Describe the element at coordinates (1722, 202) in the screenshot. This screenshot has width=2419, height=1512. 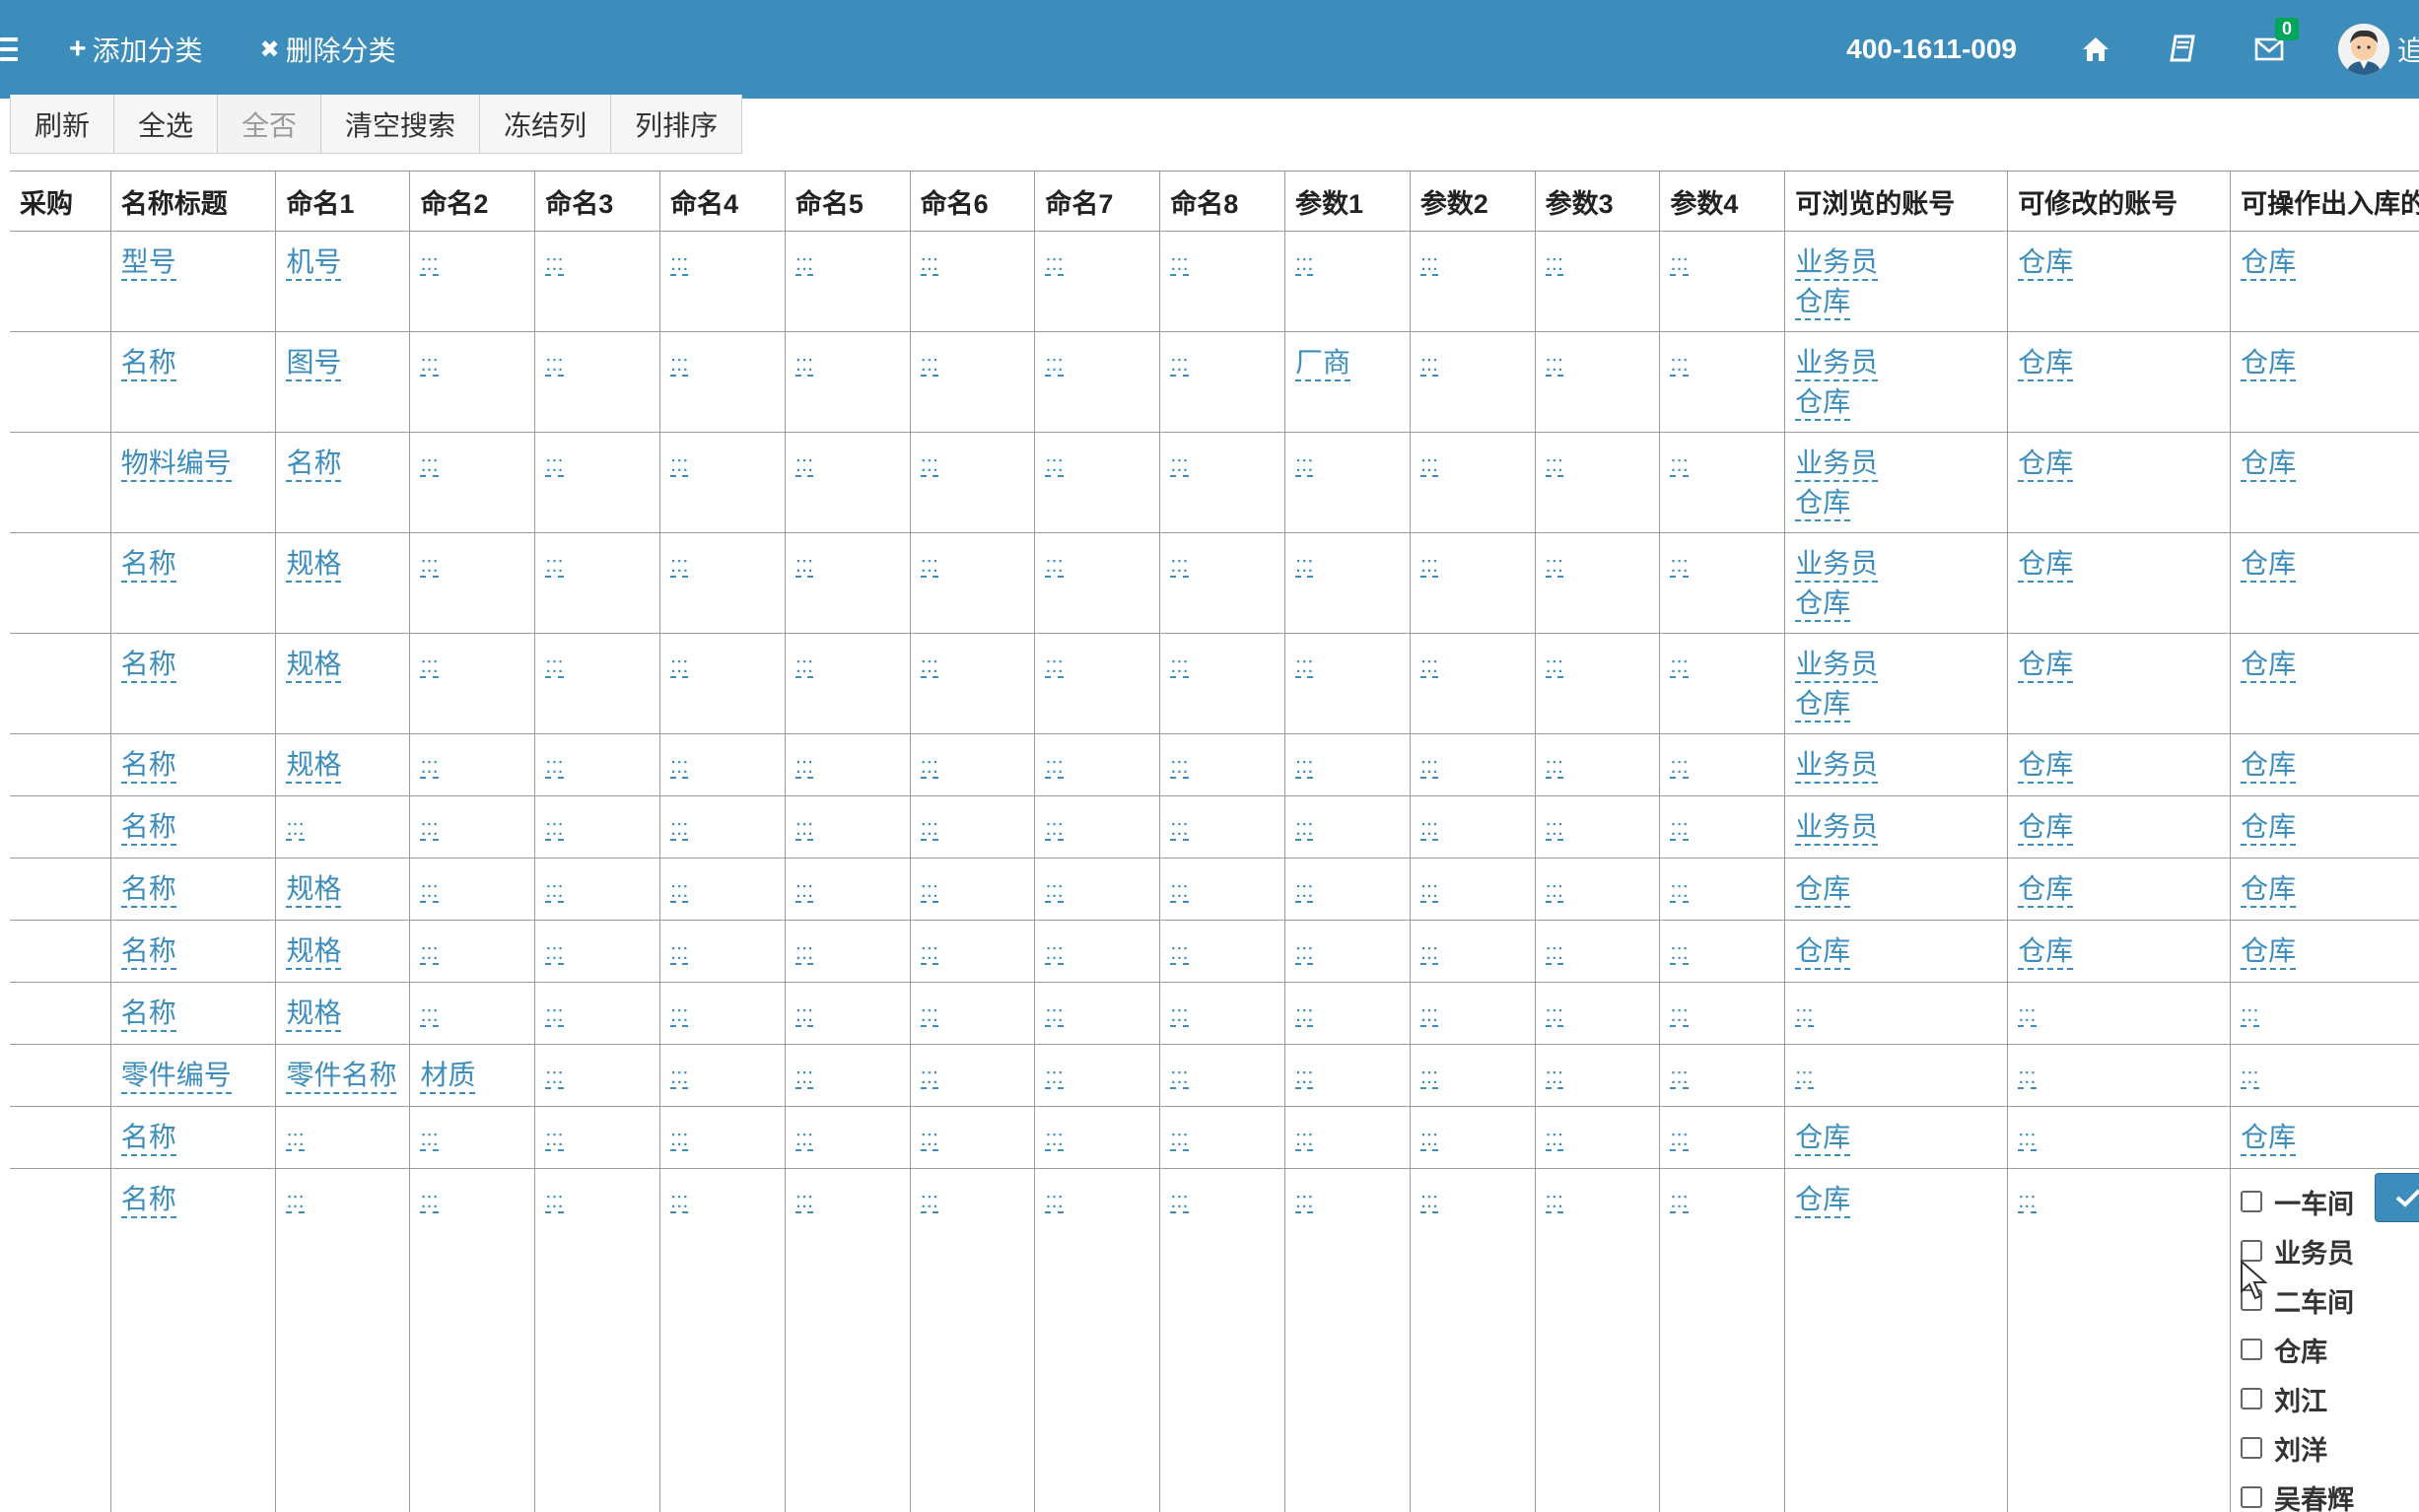
I see `column-header: 参数4` at that location.